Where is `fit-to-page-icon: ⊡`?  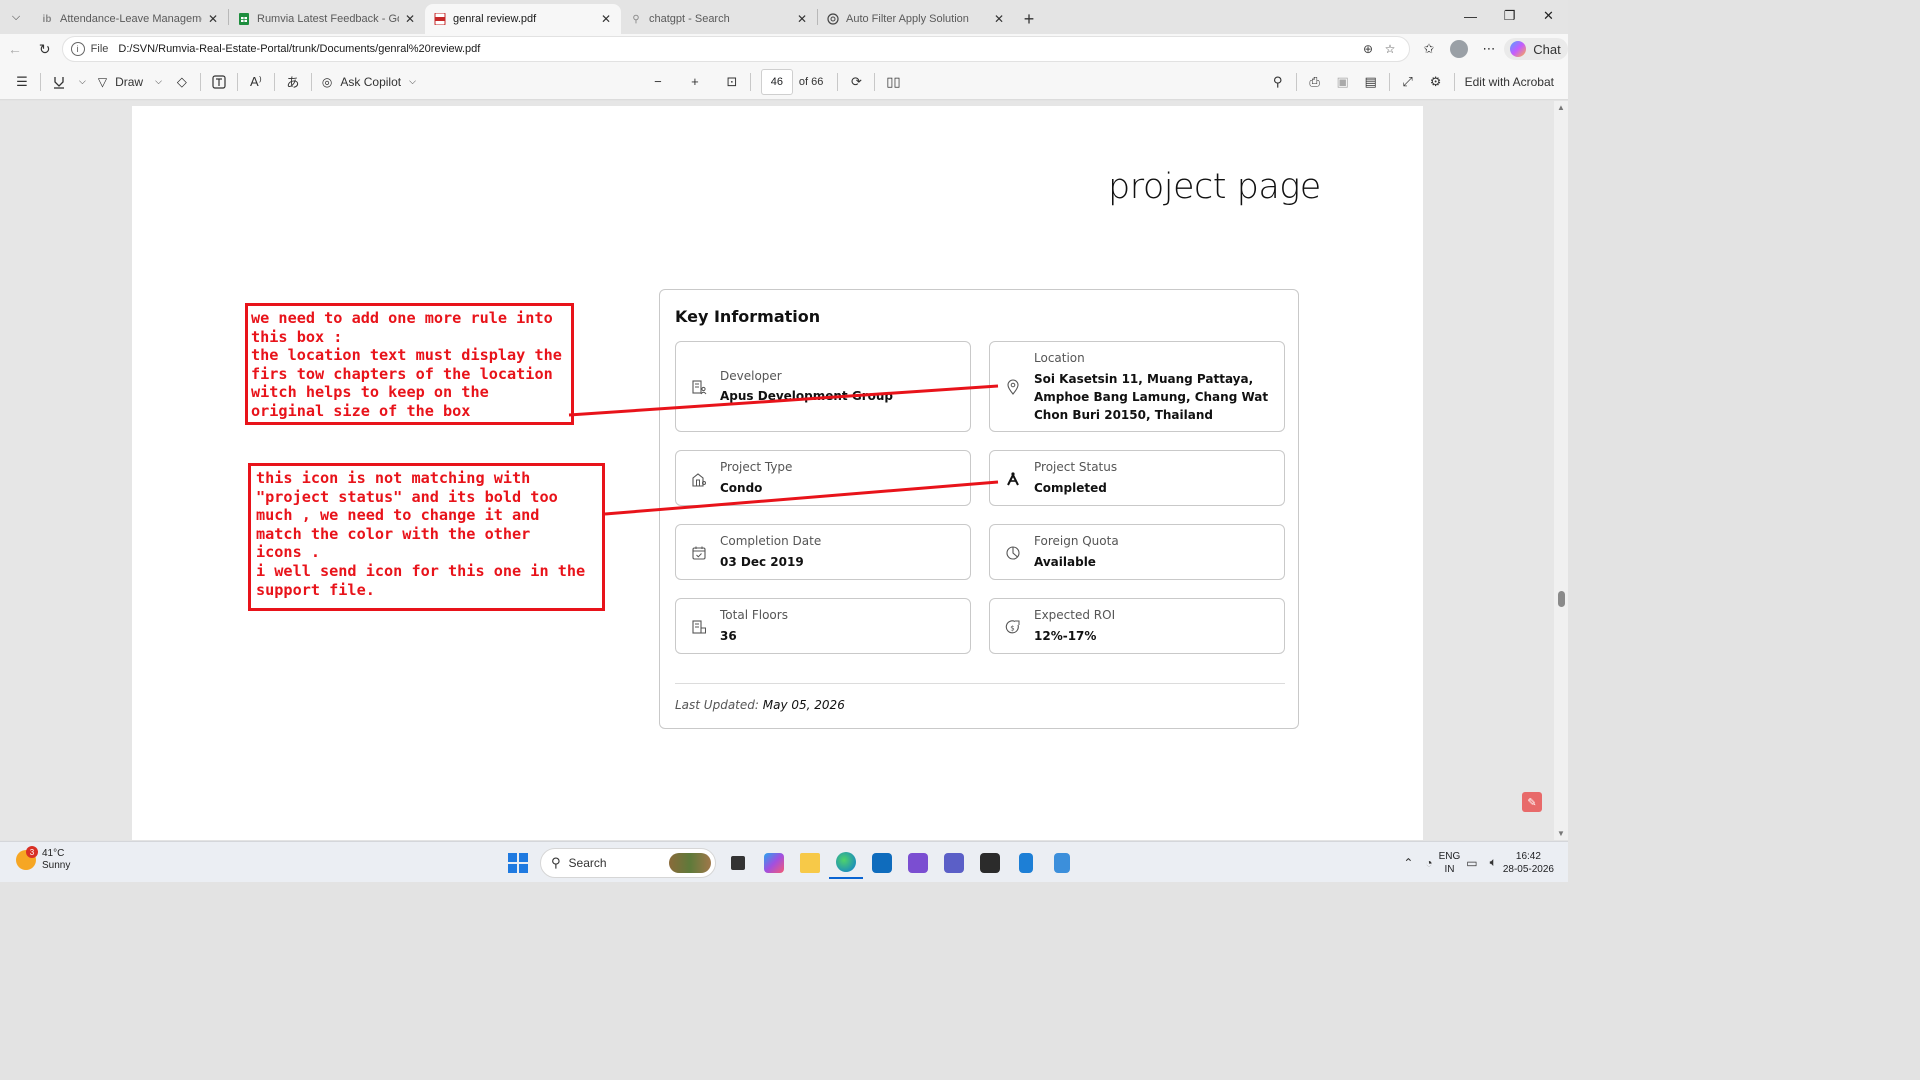 fit-to-page-icon: ⊡ is located at coordinates (732, 82).